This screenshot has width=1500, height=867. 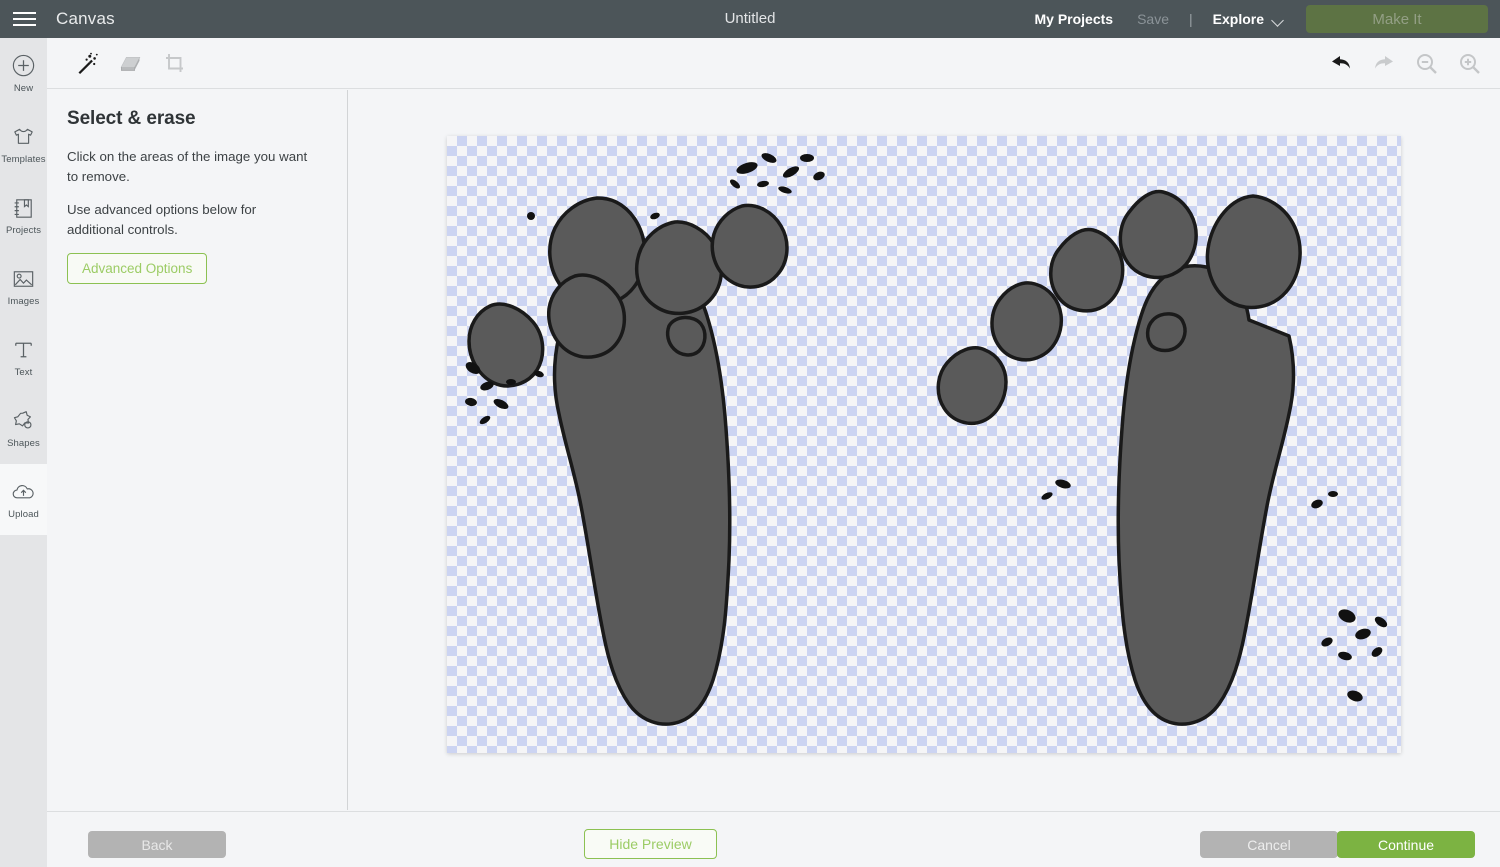 What do you see at coordinates (23, 443) in the screenshot?
I see `sidebar-item-label: Shapes` at bounding box center [23, 443].